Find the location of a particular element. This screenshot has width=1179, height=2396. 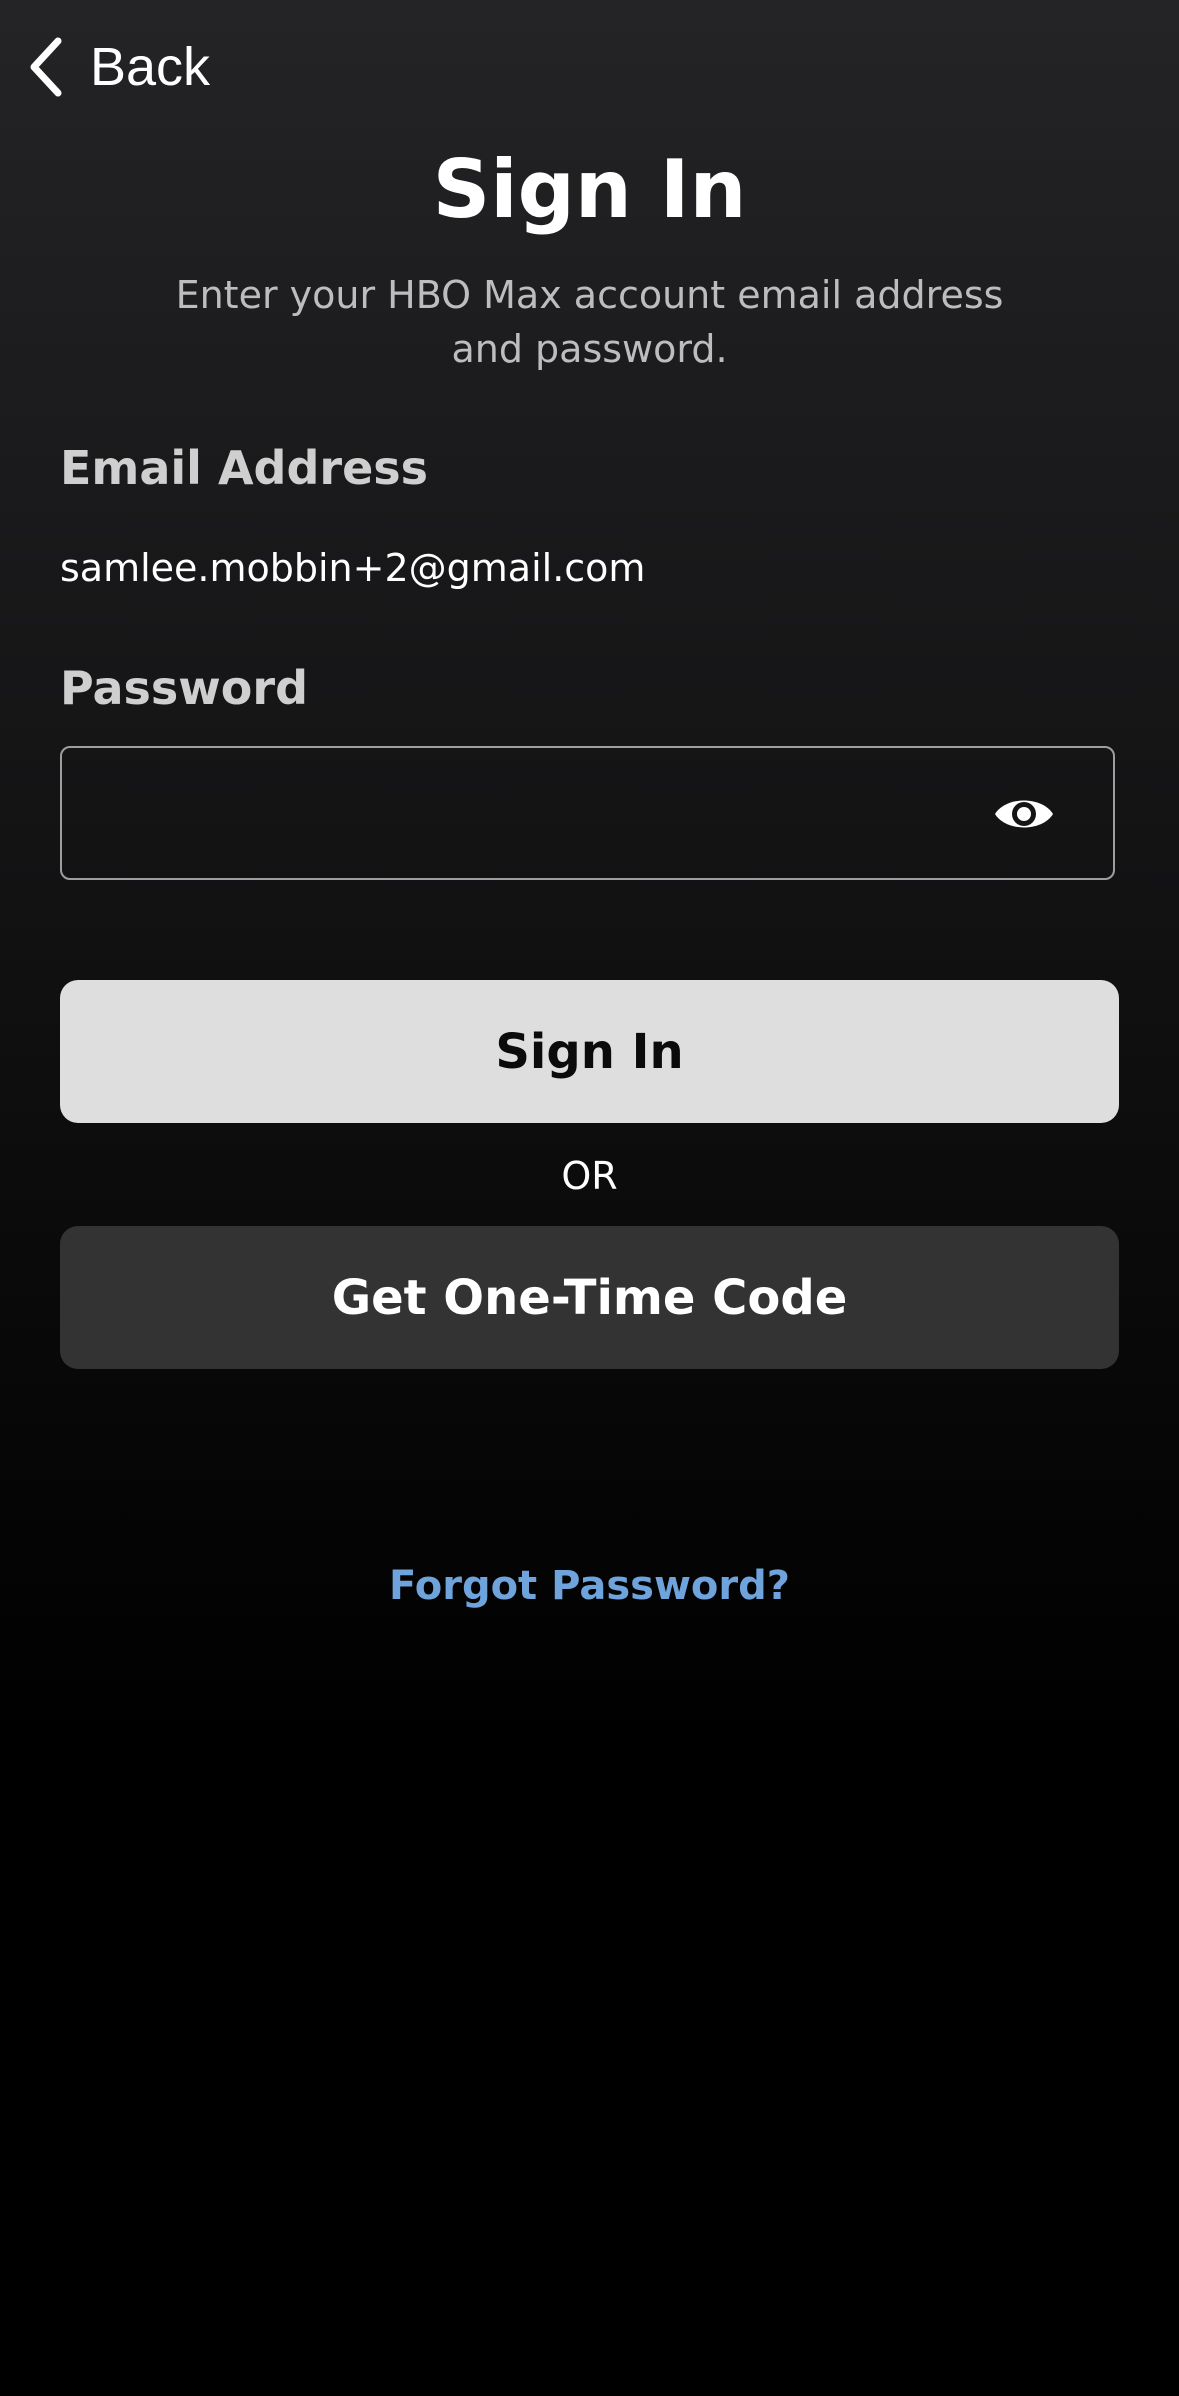

password-field is located at coordinates (587, 813).